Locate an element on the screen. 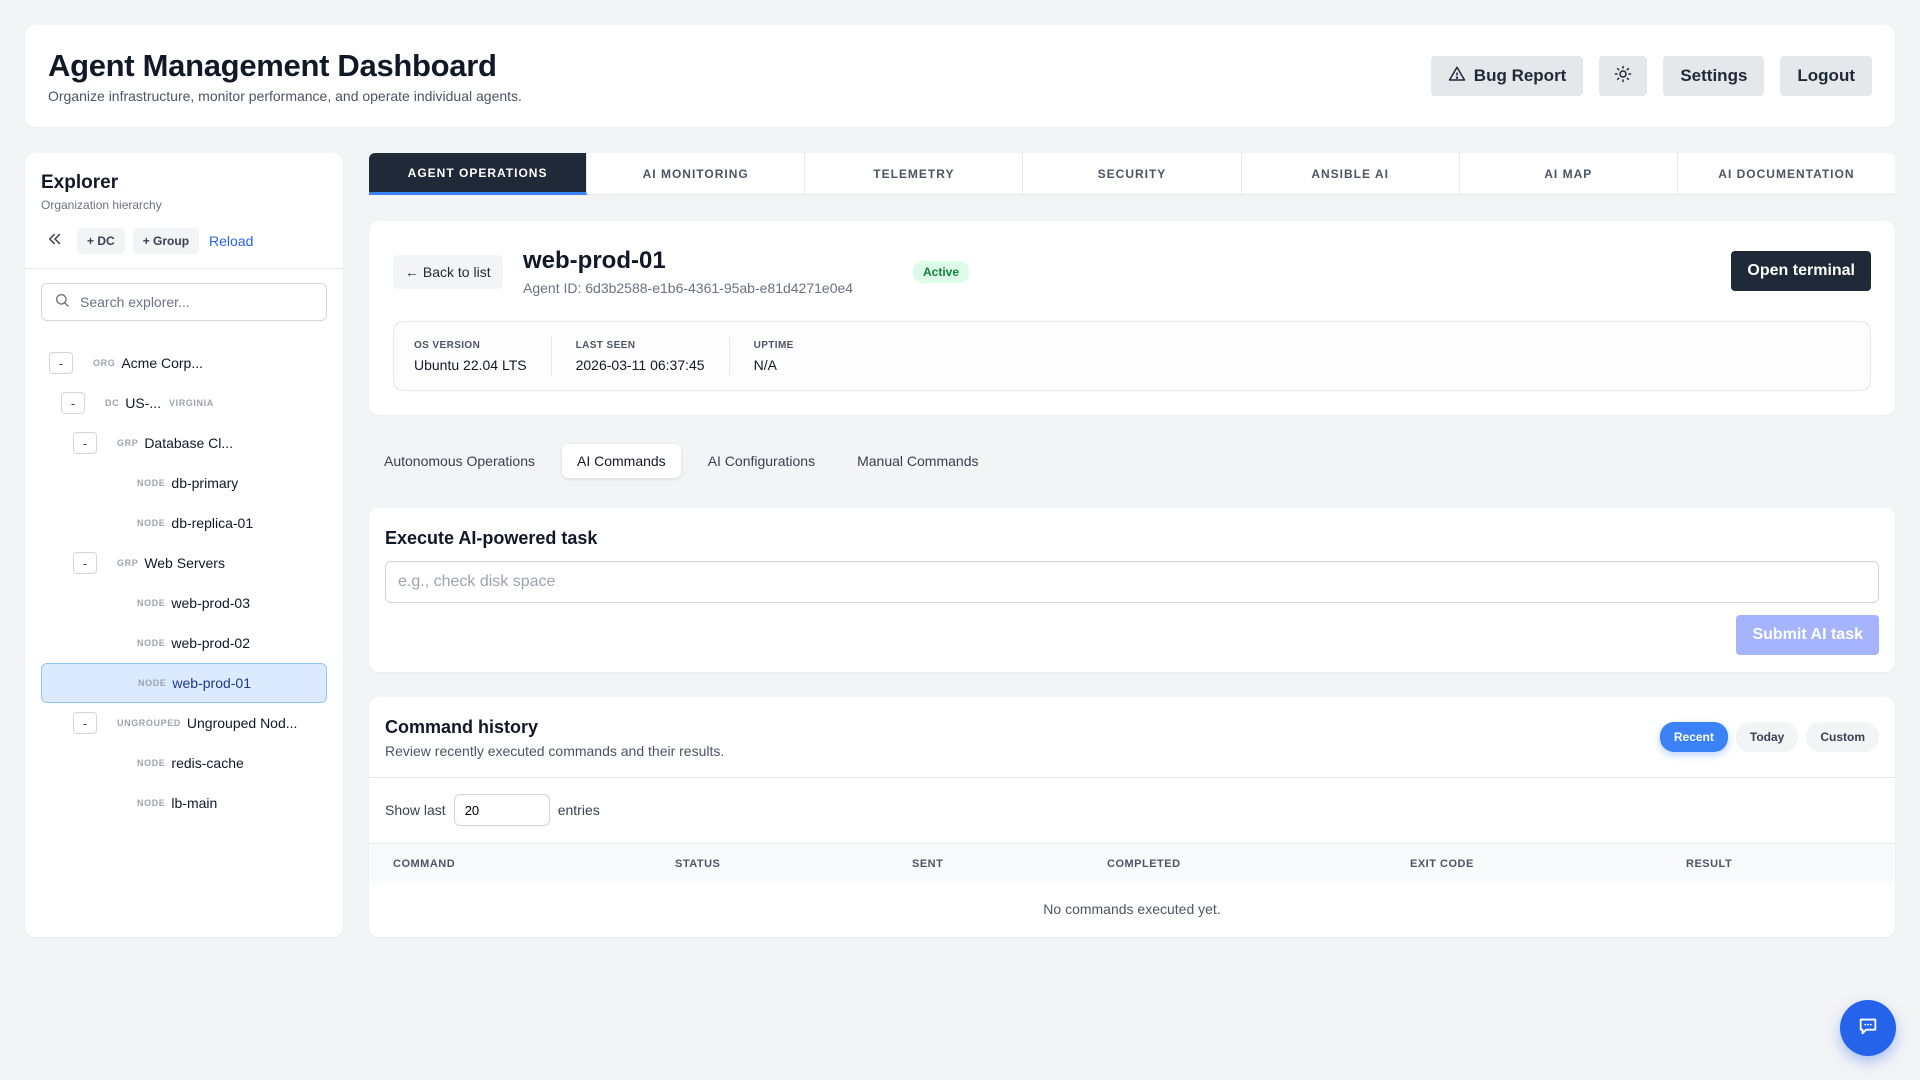 The width and height of the screenshot is (1920, 1080). tree-item-label: db-primary is located at coordinates (205, 483).